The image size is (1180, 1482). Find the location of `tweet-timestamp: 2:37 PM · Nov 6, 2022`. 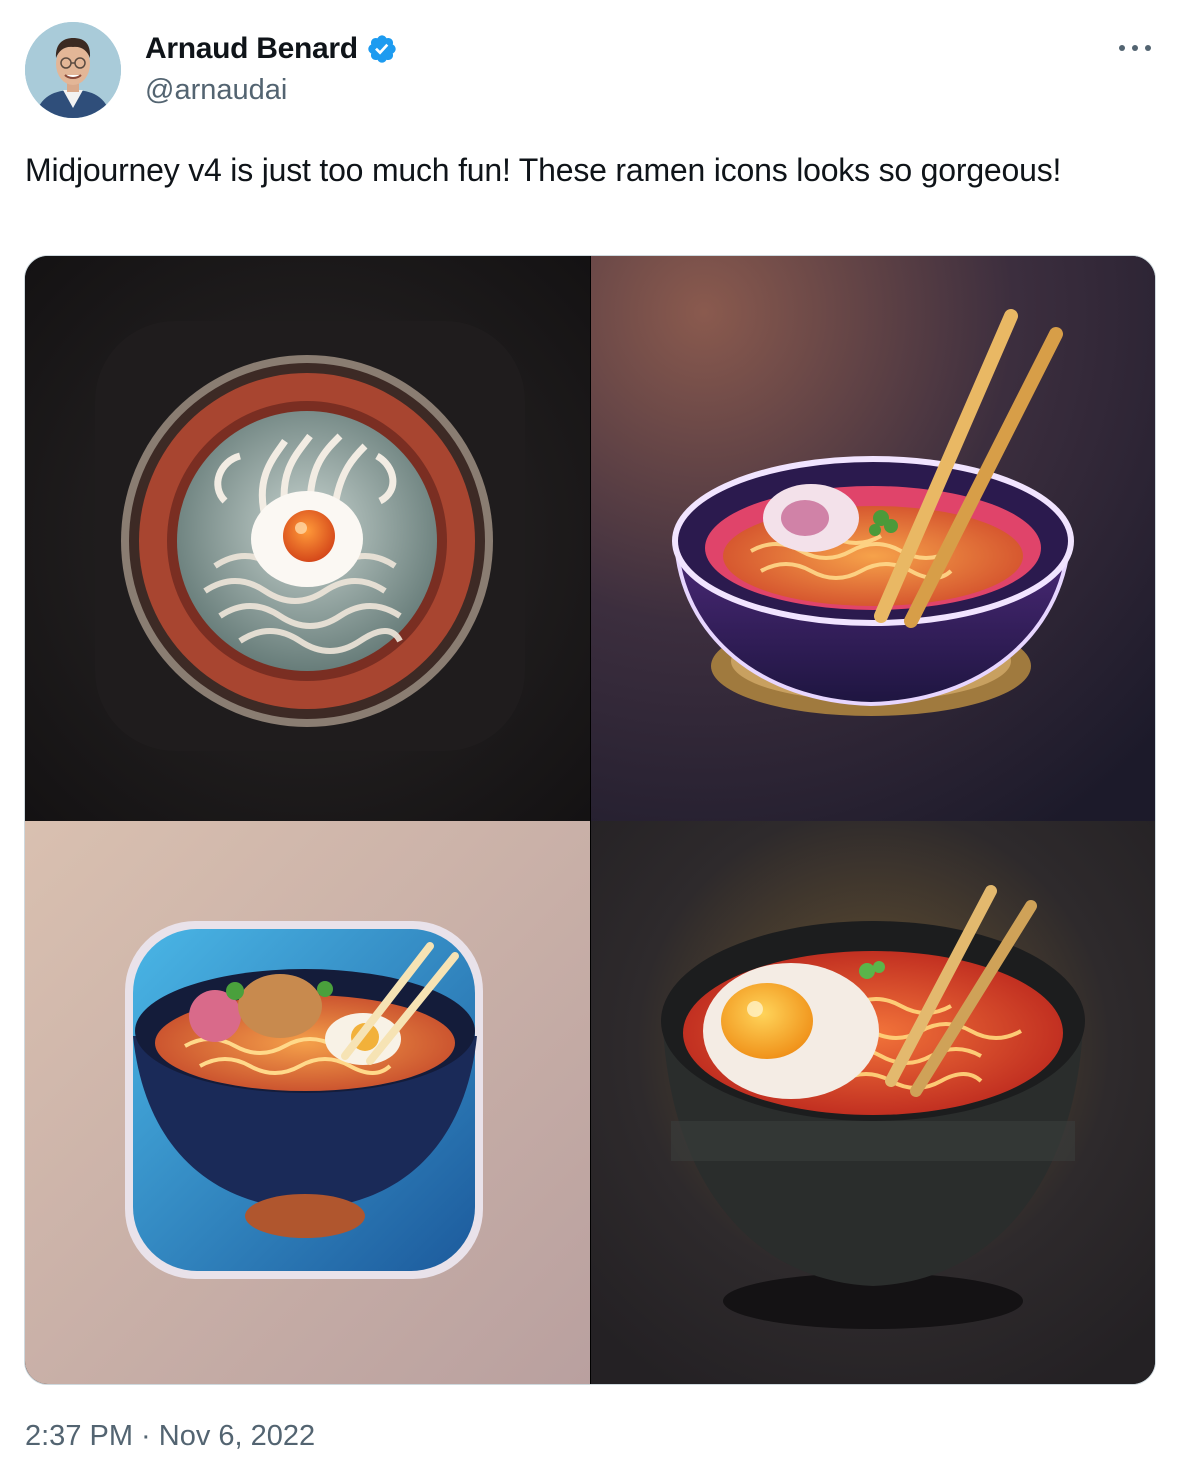

tweet-timestamp: 2:37 PM · Nov 6, 2022 is located at coordinates (170, 1436).